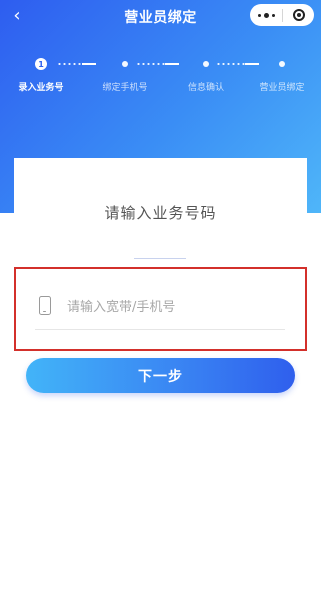 Image resolution: width=321 pixels, height=595 pixels. I want to click on step-4-indicator, so click(282, 64).